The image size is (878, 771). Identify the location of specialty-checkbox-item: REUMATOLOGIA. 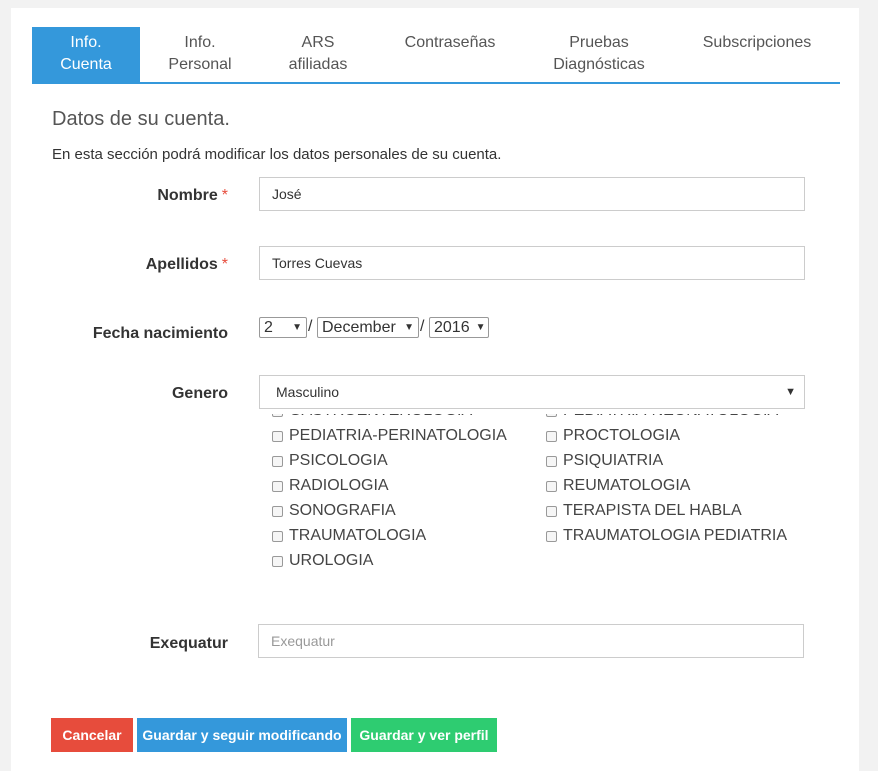
(618, 486).